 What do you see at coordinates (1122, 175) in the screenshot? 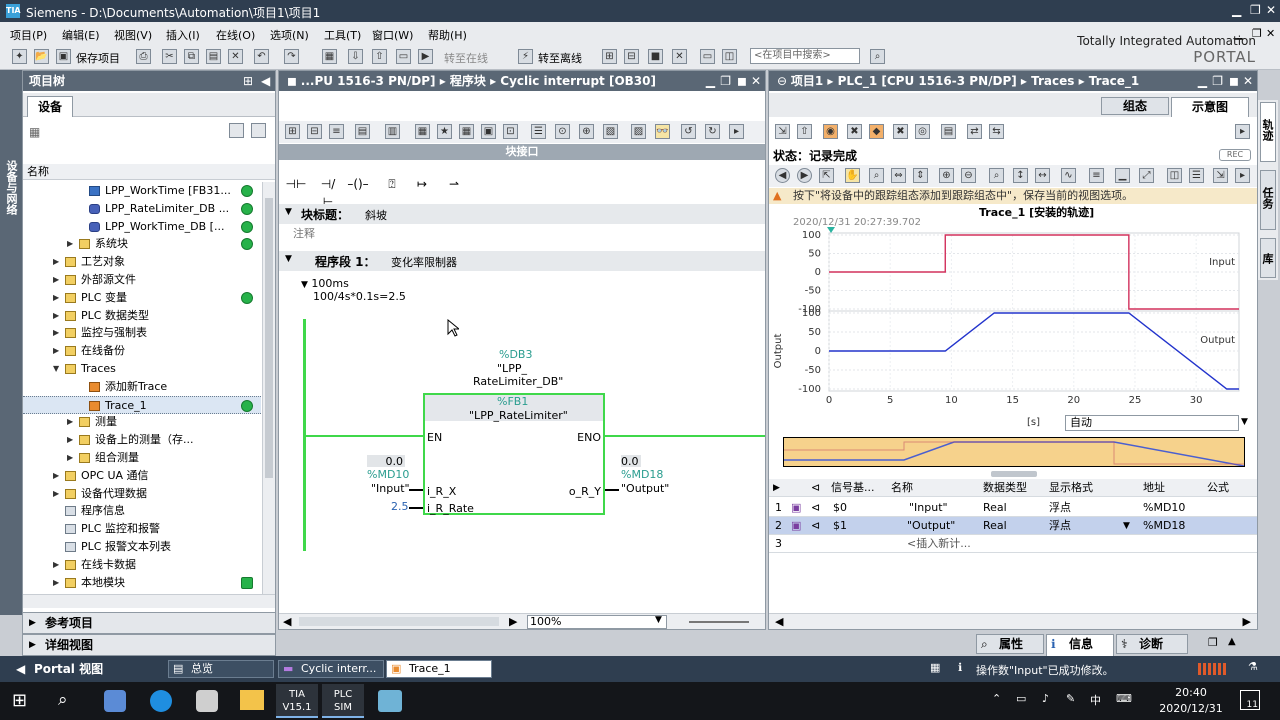
I see `diagram-minimize-icon: ▁` at bounding box center [1122, 175].